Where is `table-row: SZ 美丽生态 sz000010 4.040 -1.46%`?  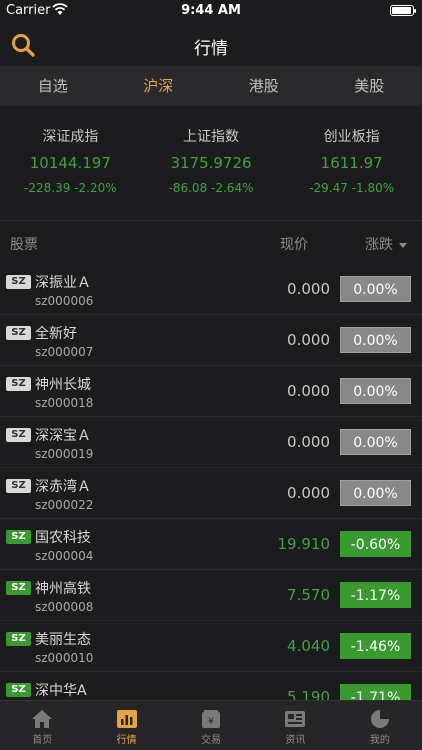 table-row: SZ 美丽生态 sz000010 4.040 -1.46% is located at coordinates (211, 646).